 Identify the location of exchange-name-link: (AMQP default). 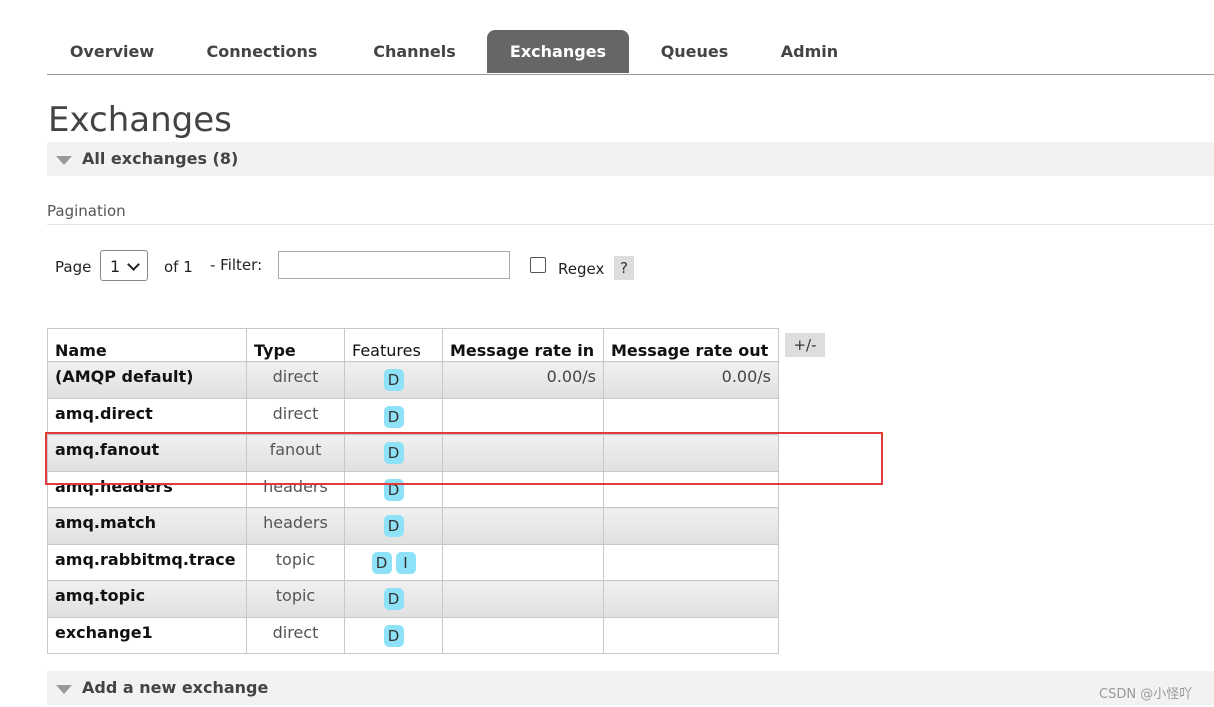
(147, 380).